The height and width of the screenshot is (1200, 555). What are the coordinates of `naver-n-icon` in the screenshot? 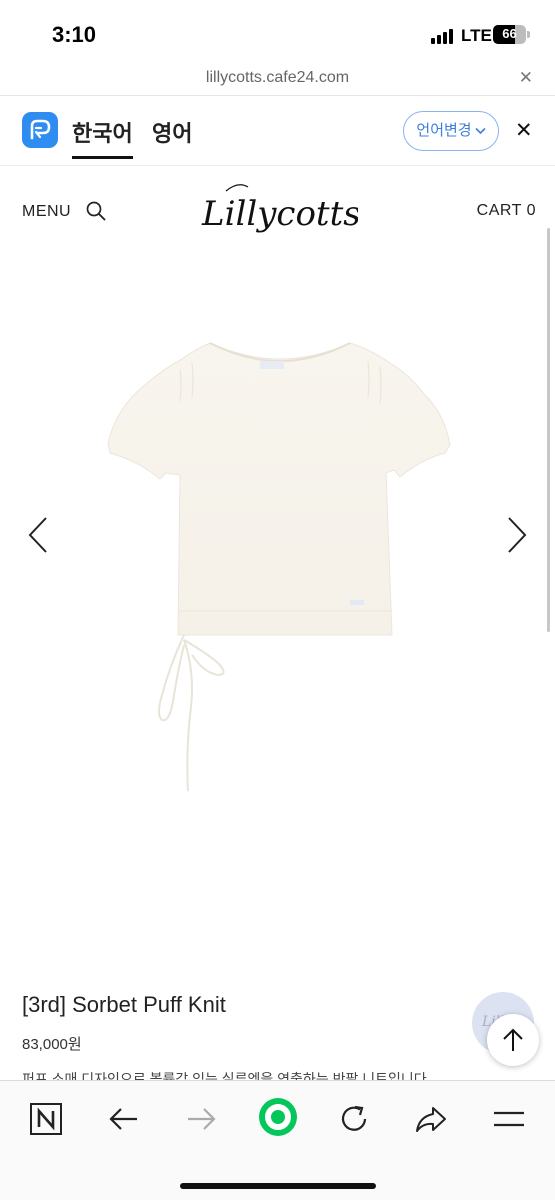 It's located at (46, 1119).